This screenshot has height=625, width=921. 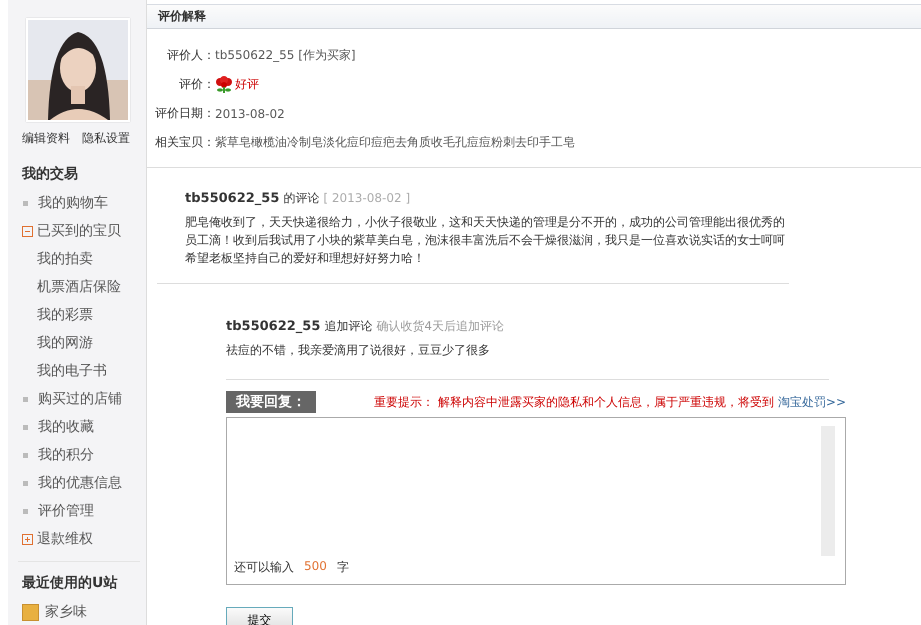 I want to click on sidebar-item: 我的彩票, so click(x=65, y=315).